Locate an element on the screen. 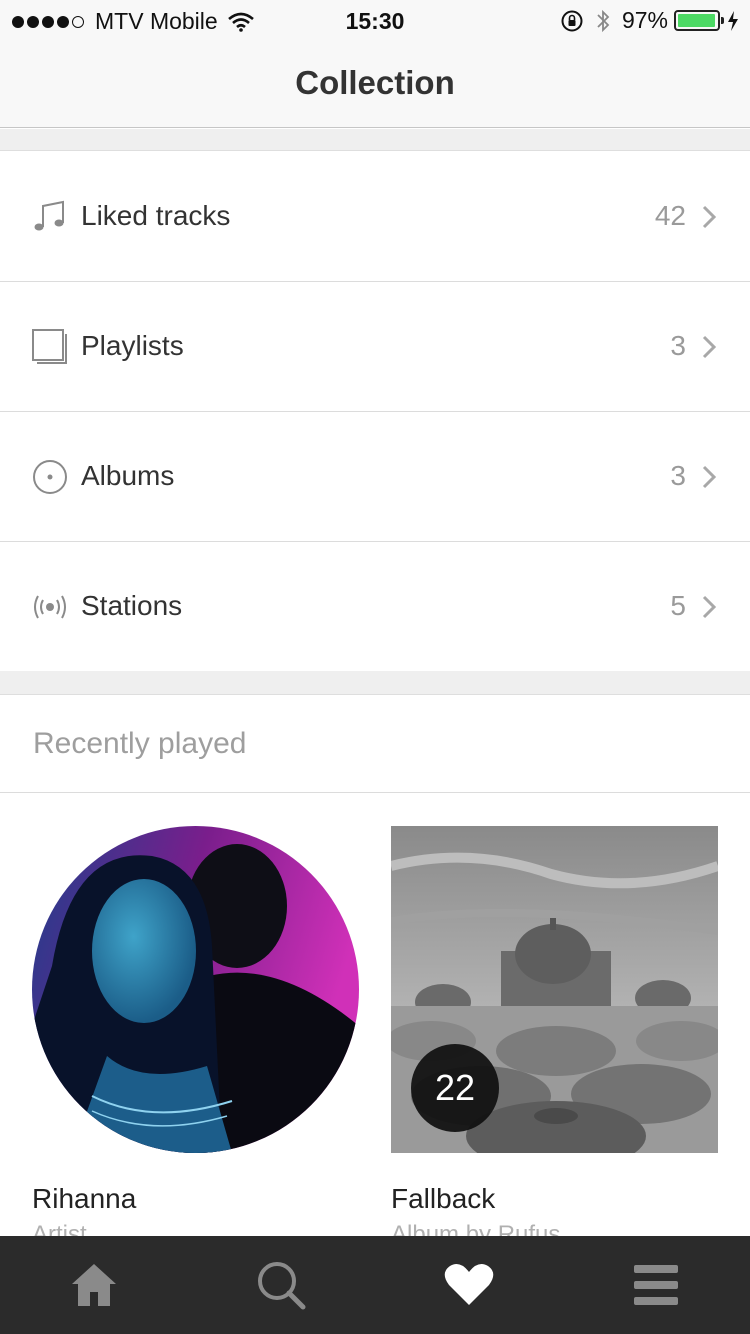 This screenshot has width=750, height=1334. tab-home is located at coordinates (94, 1285).